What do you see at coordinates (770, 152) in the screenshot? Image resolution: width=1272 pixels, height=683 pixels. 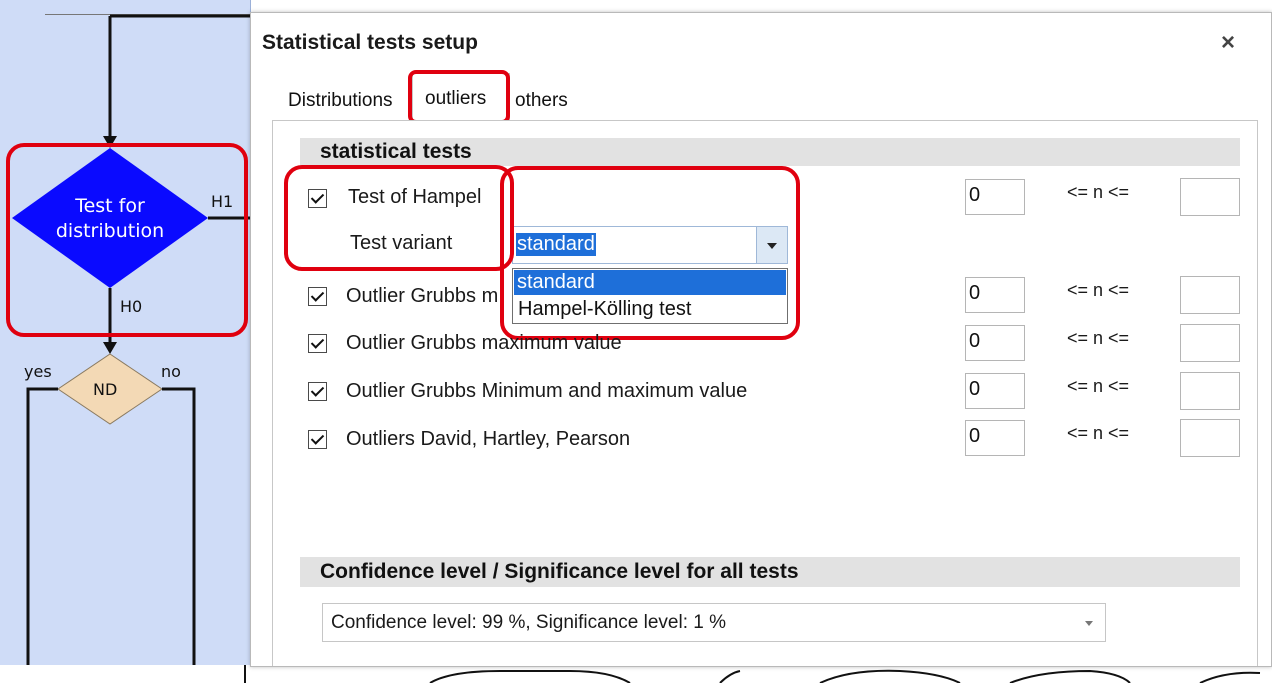 I see `section-statistical-tests: statistical tests` at bounding box center [770, 152].